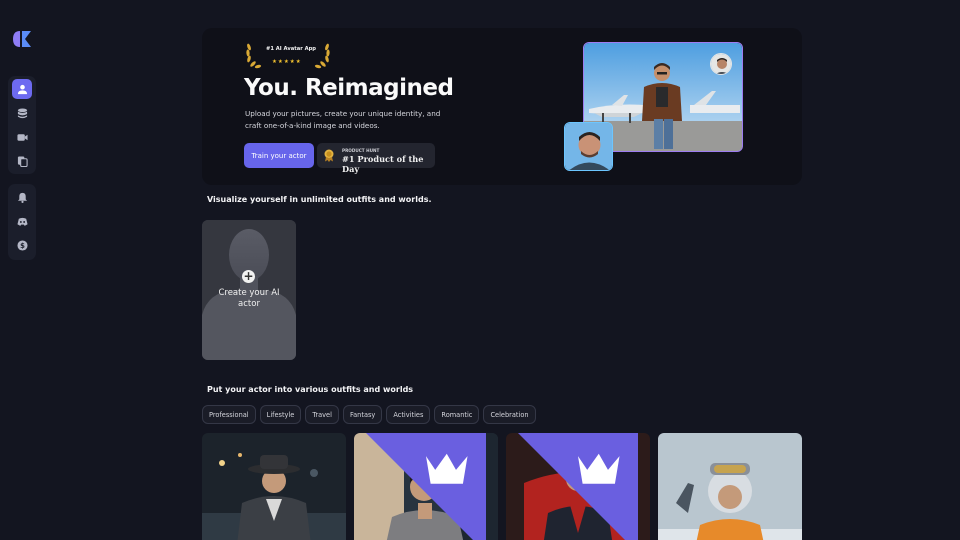 The image size is (960, 540). I want to click on nav-notifications-button, so click(22, 197).